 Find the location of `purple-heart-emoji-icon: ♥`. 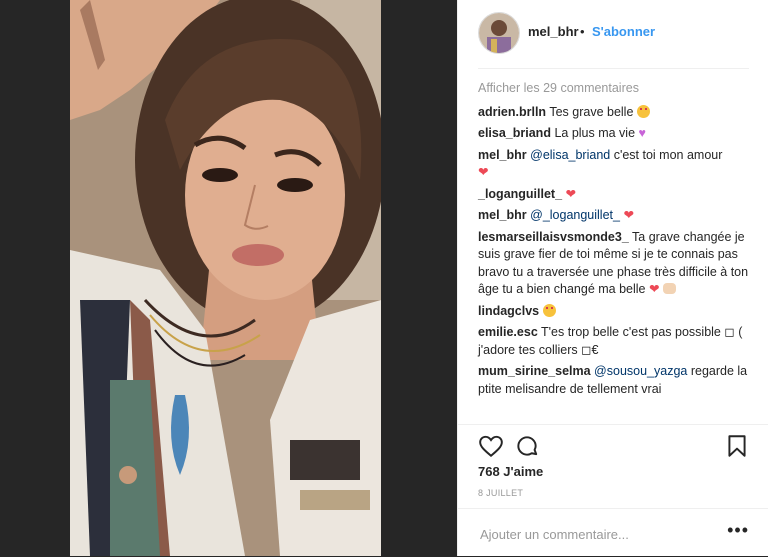

purple-heart-emoji-icon: ♥ is located at coordinates (642, 133).